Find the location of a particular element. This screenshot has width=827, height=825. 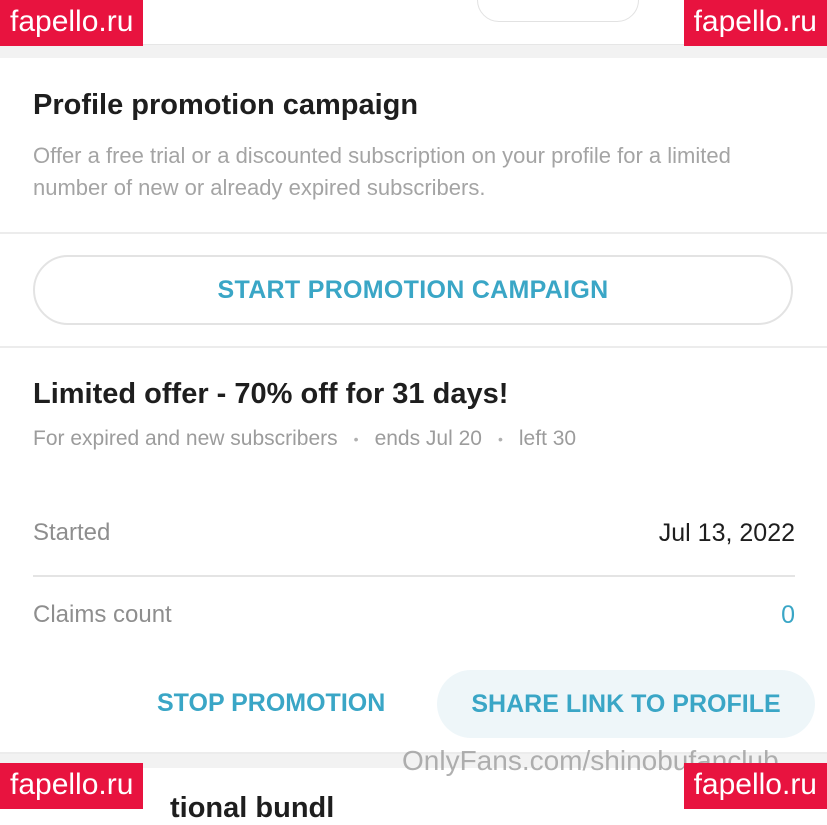

fapello-badge-bottom-right: fapello.ru is located at coordinates (755, 786).